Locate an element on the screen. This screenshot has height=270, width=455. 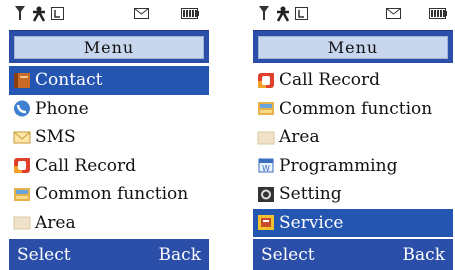
contact-icon is located at coordinates (22, 80).